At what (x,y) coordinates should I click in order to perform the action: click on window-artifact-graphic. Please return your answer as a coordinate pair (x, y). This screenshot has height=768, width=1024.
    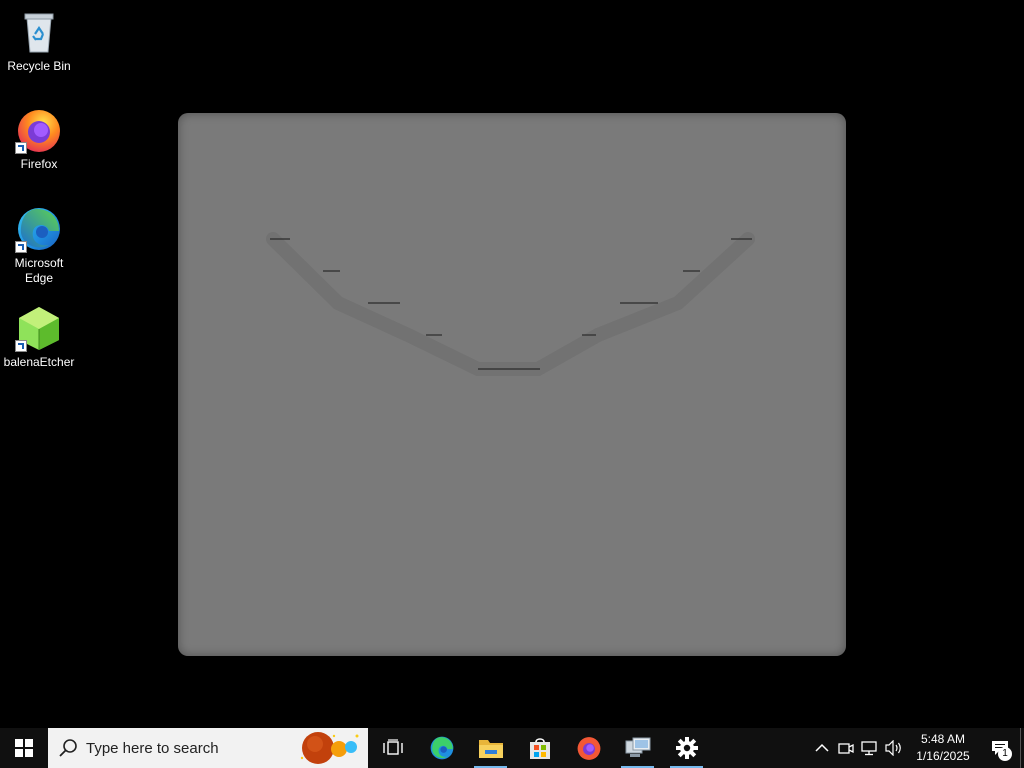
    Looking at the image, I should click on (510, 304).